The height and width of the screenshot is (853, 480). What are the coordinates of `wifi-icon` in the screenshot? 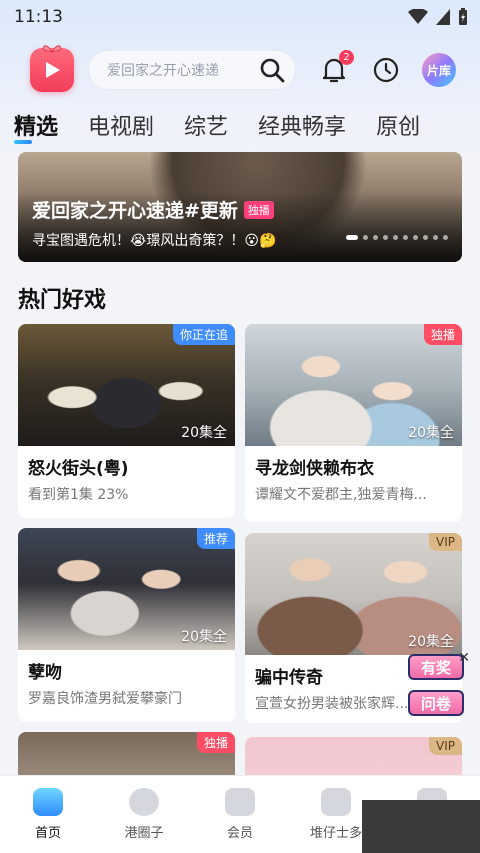 It's located at (418, 16).